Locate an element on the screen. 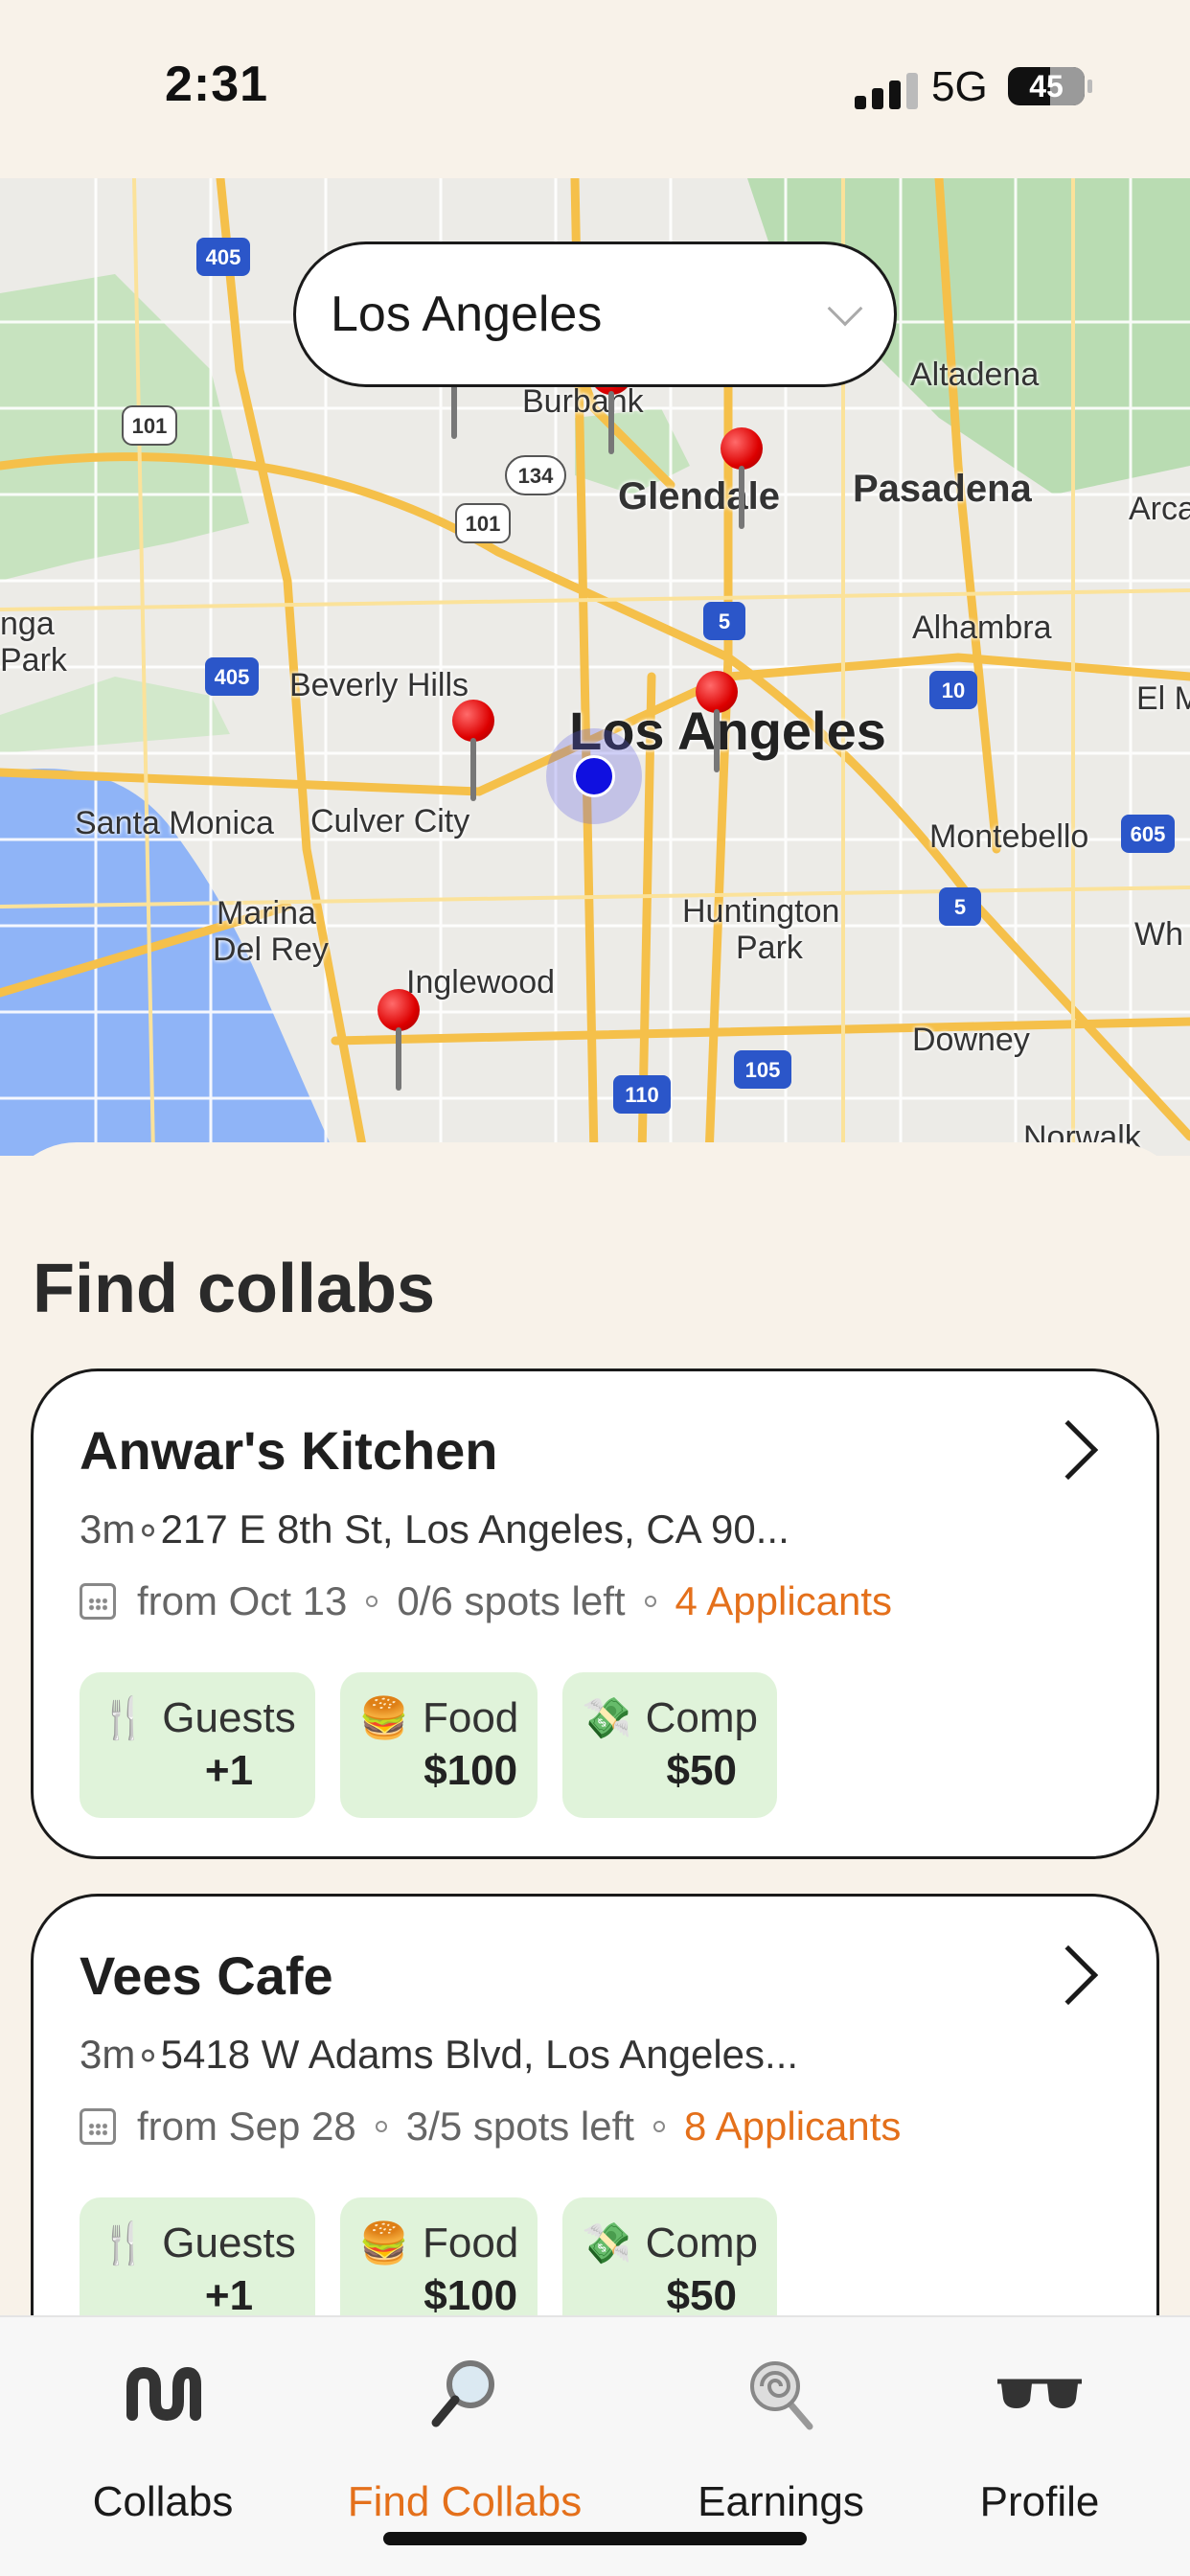  shield-i105: 105 is located at coordinates (763, 1070).